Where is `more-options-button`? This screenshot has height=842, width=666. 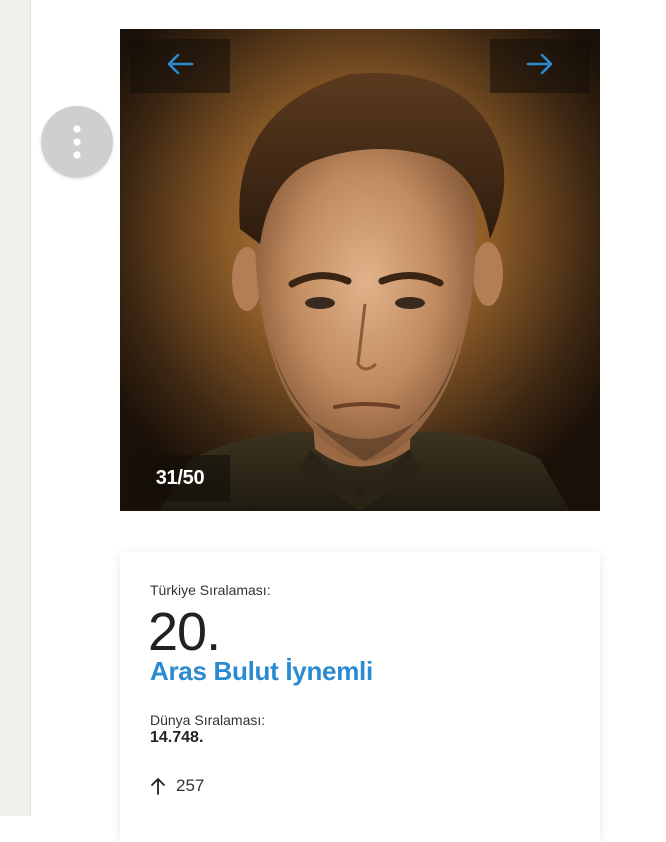 more-options-button is located at coordinates (77, 142).